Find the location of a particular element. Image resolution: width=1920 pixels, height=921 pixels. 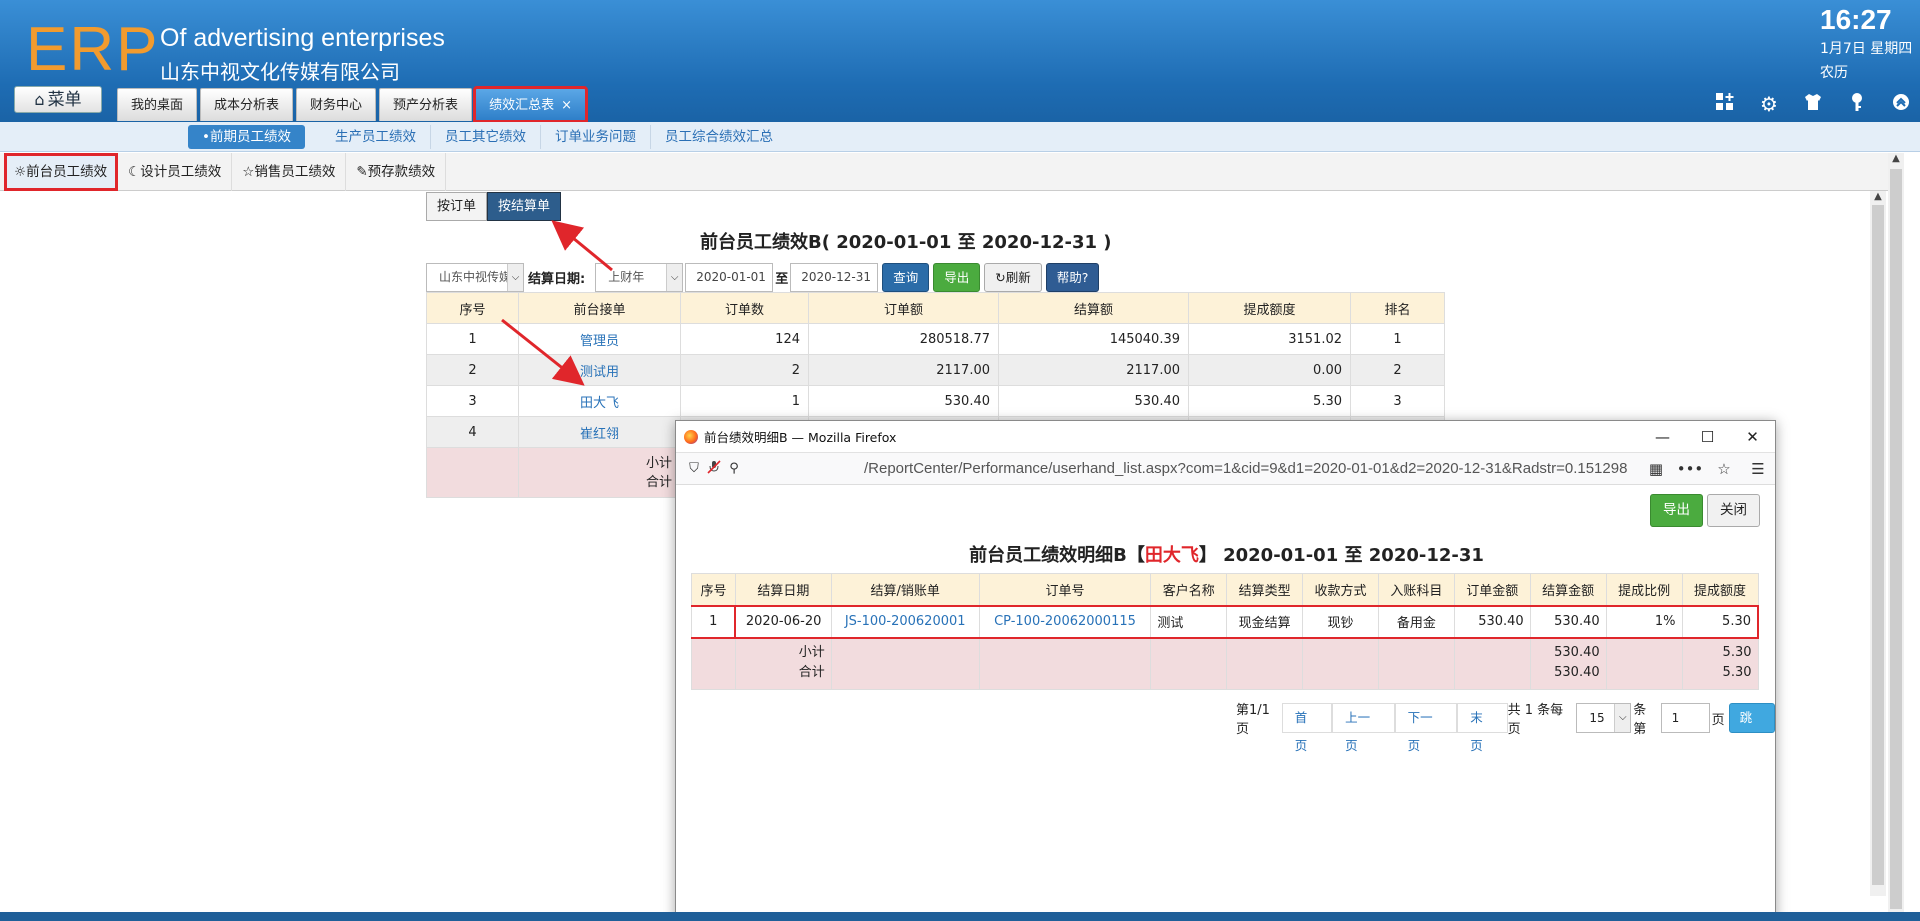

last-page-button: 末页 is located at coordinates (1482, 728).